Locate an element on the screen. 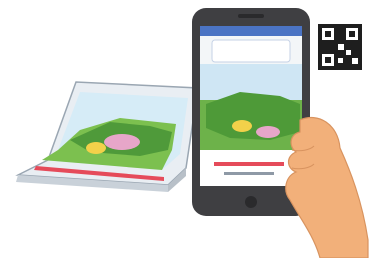 Image resolution: width=369 pixels, height=258 pixels. hand is located at coordinates (327, 187).